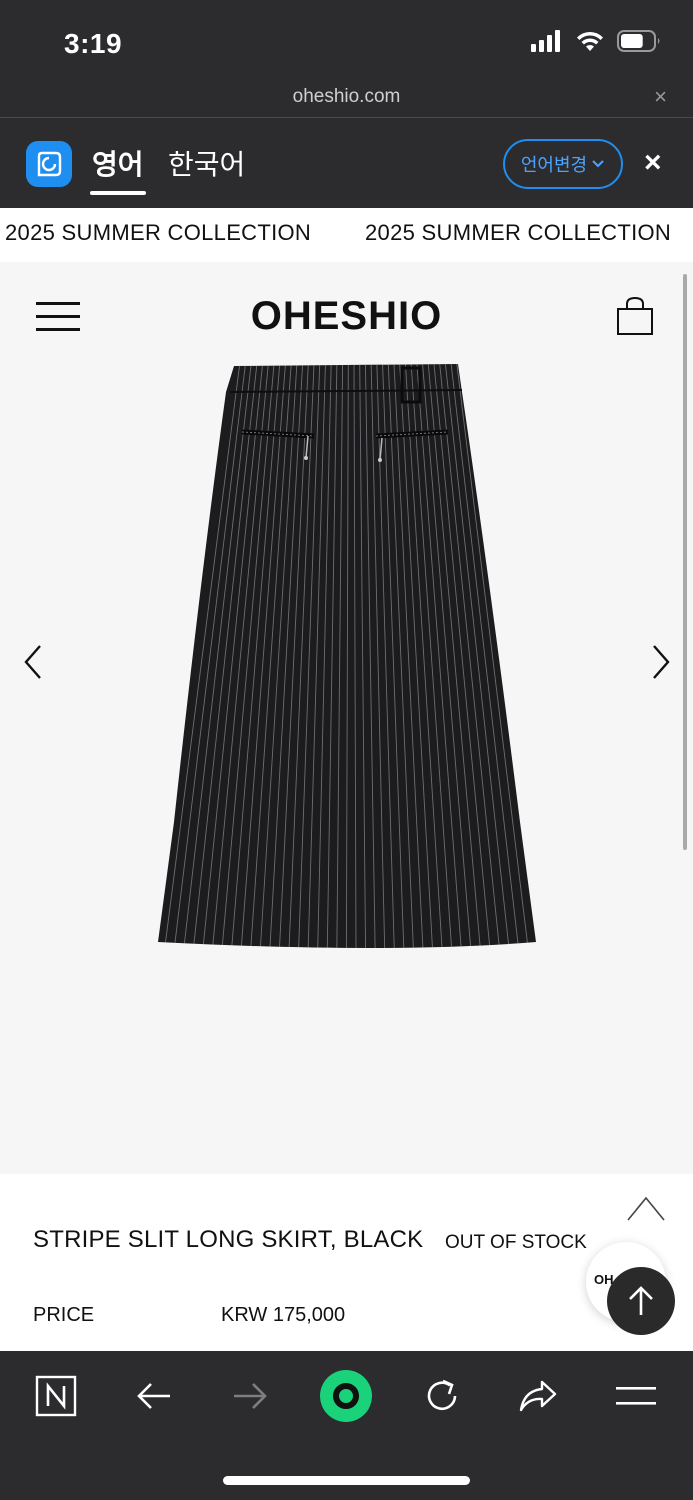 The height and width of the screenshot is (1500, 693). I want to click on url-domain: oheshio.com, so click(346, 97).